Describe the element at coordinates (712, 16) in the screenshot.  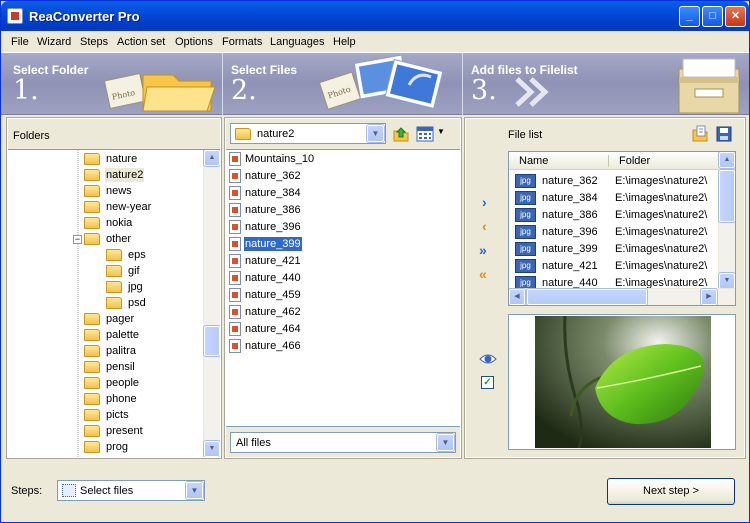
I see `maximize-button: □` at that location.